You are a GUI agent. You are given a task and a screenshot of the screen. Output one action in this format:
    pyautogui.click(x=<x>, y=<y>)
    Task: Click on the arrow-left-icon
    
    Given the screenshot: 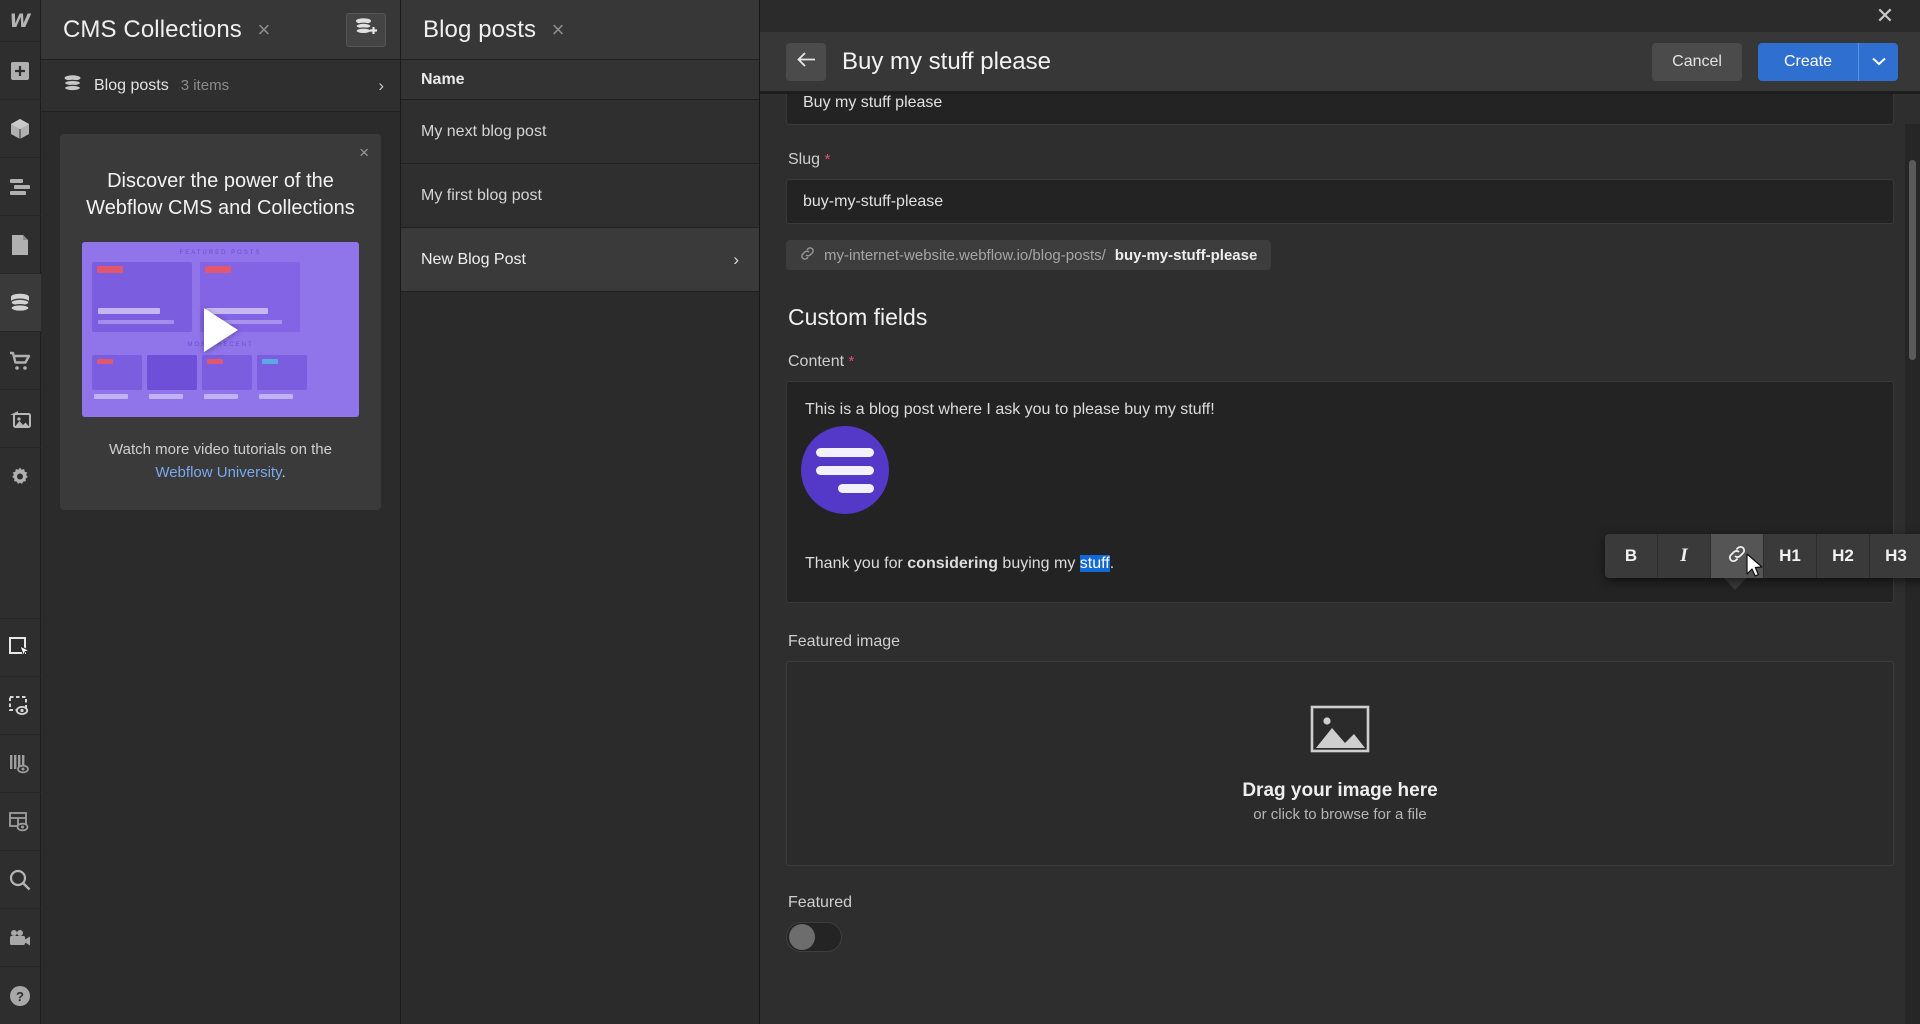 What is the action you would take?
    pyautogui.click(x=806, y=61)
    